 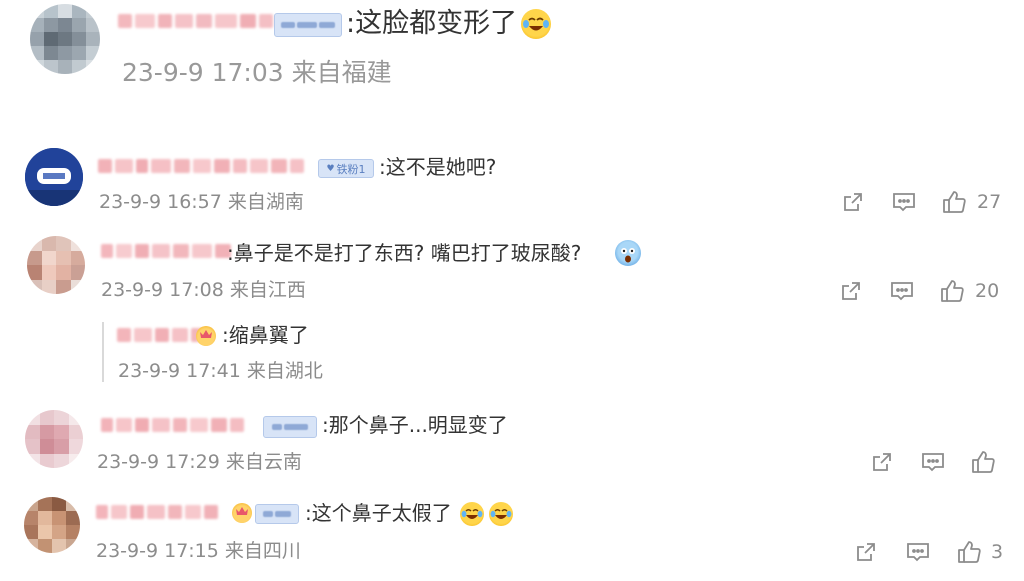 I want to click on like-count: 3, so click(x=997, y=552).